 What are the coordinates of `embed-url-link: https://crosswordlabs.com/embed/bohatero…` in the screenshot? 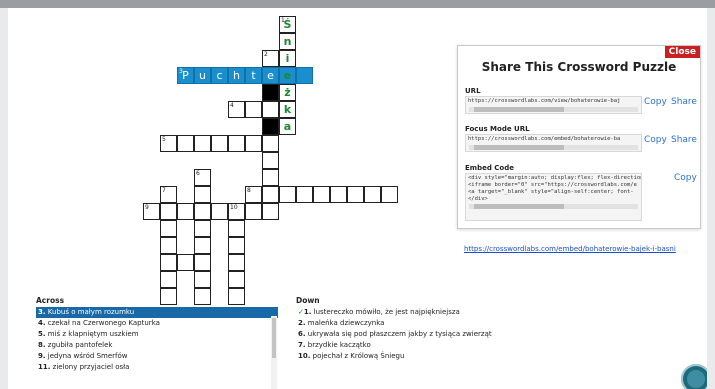 It's located at (570, 249).